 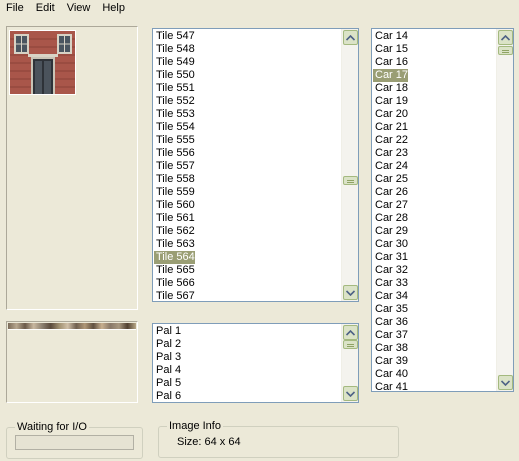 What do you see at coordinates (390, 88) in the screenshot?
I see `car-list-item: Car 18` at bounding box center [390, 88].